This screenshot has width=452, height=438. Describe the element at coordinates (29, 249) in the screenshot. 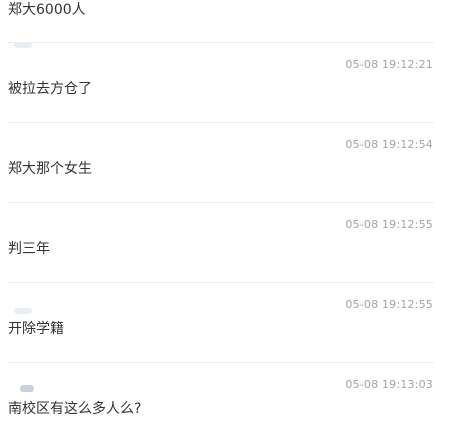

I see `message-text: 判三年` at that location.